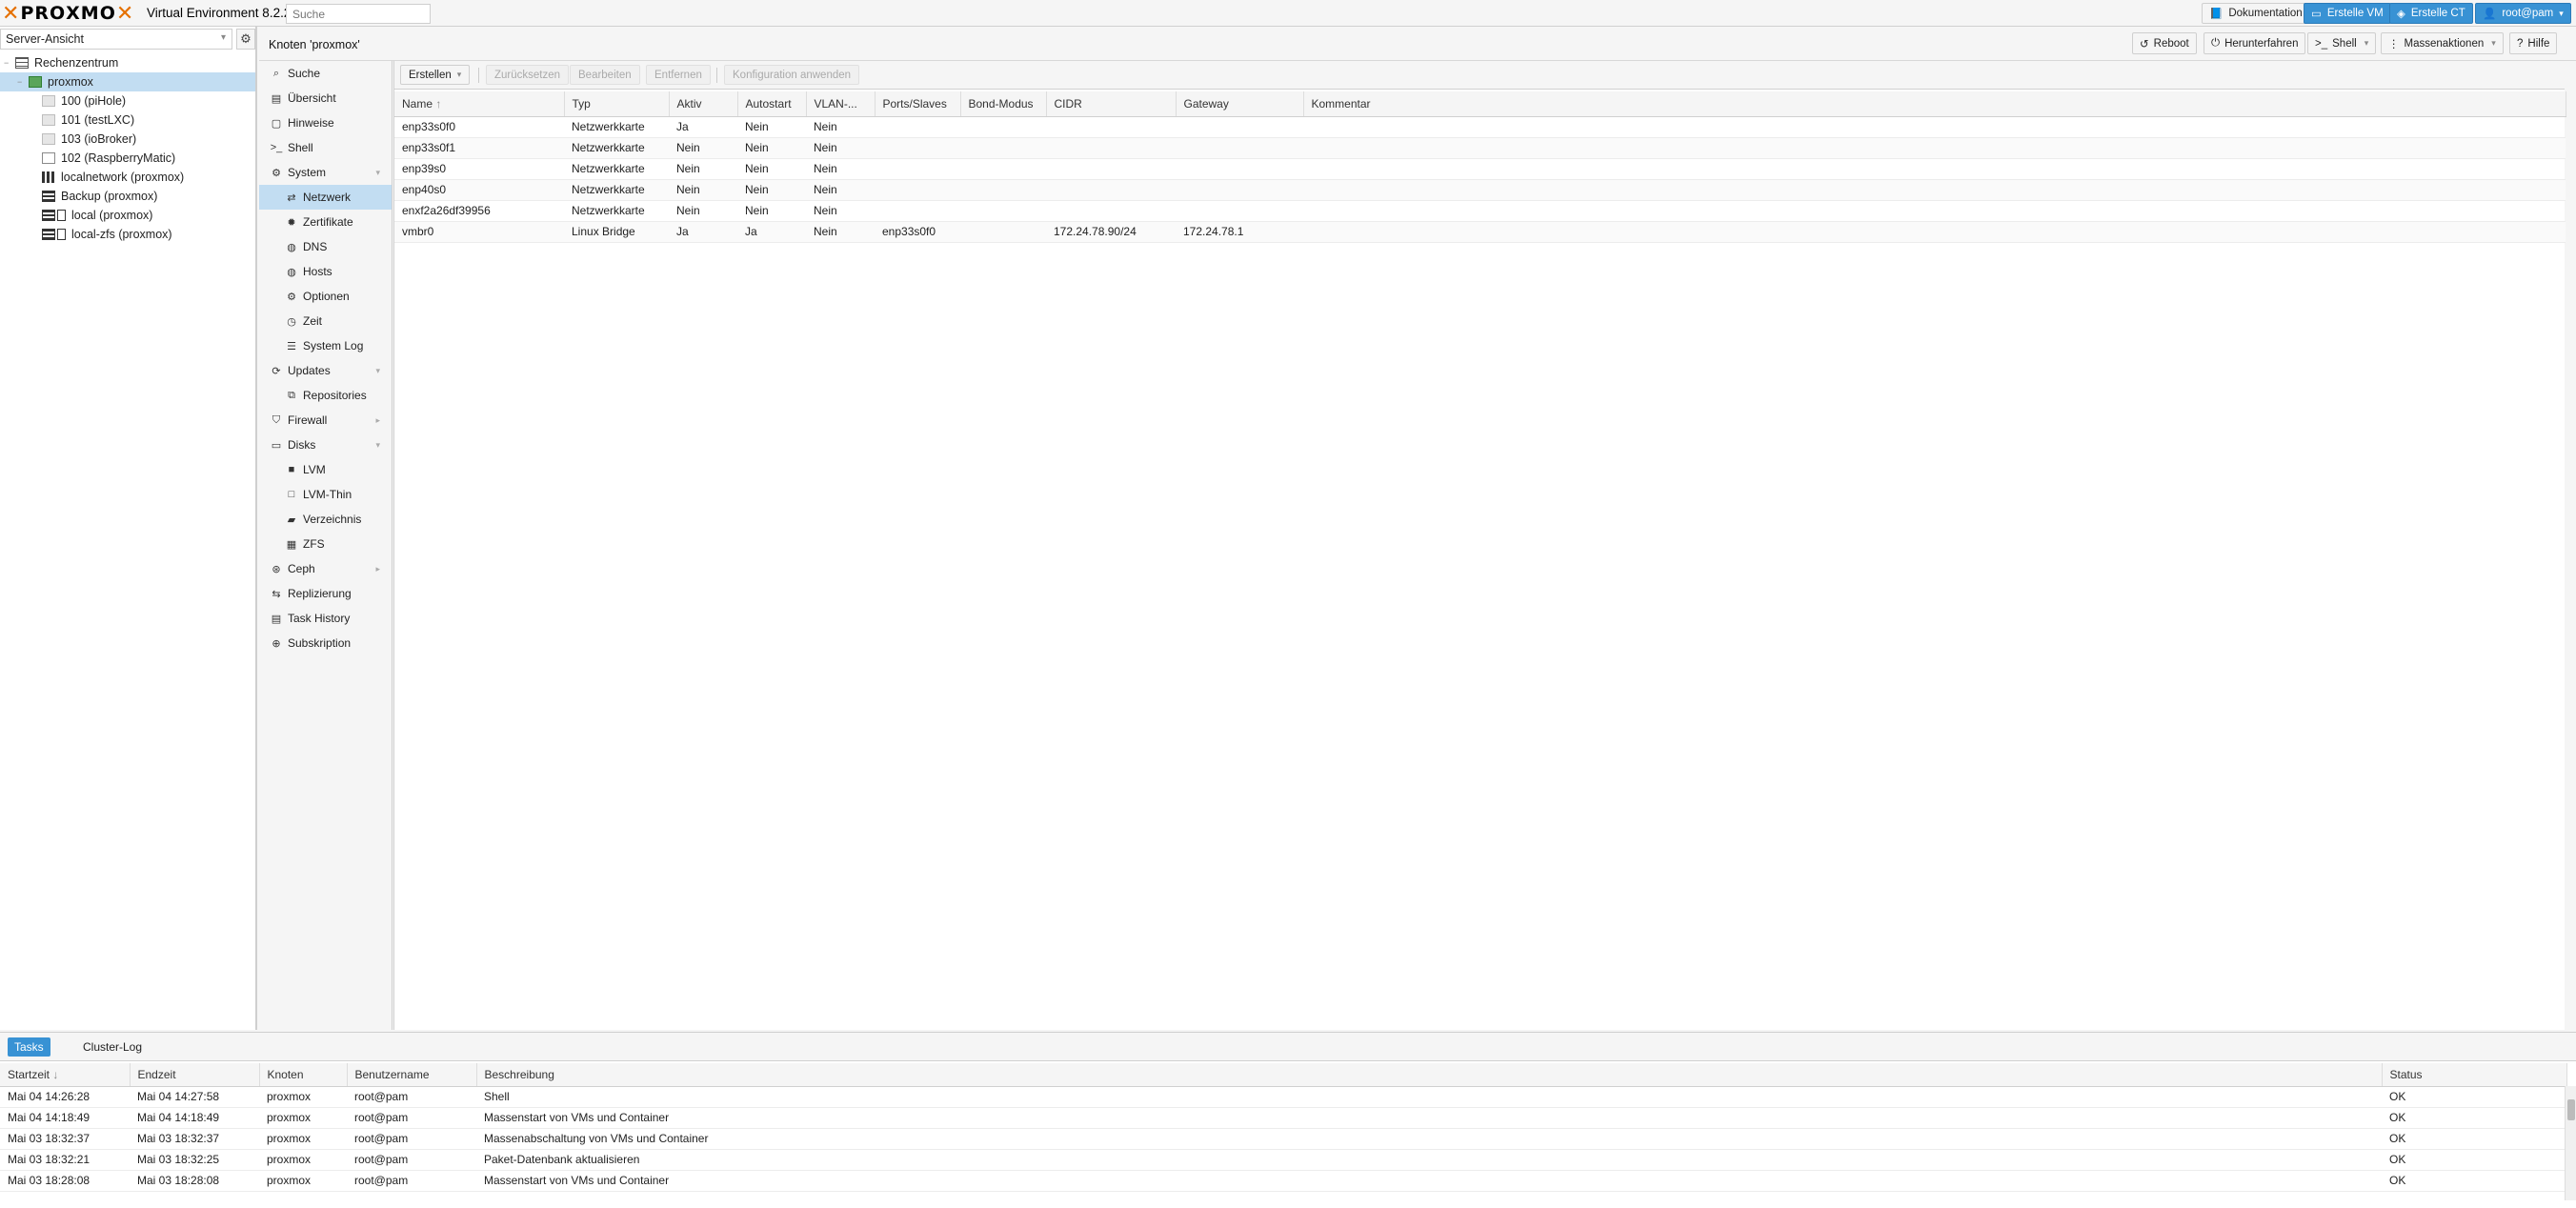  What do you see at coordinates (326, 271) in the screenshot?
I see `menu-item-hosts: ◍ Hosts` at bounding box center [326, 271].